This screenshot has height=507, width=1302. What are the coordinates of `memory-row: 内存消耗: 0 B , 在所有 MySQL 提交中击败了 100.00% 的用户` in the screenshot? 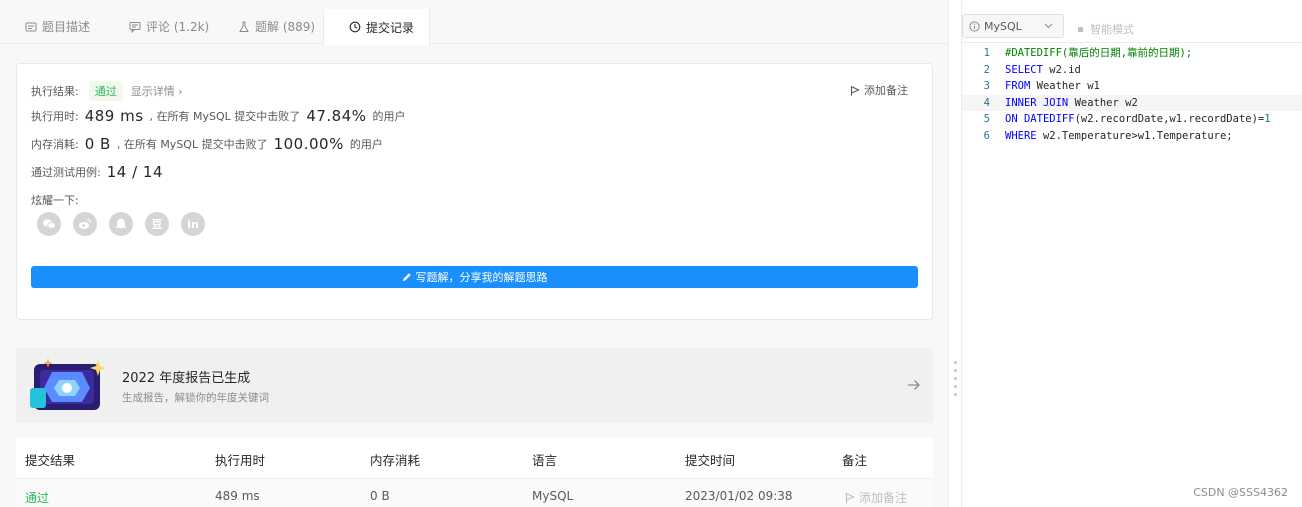 It's located at (207, 144).